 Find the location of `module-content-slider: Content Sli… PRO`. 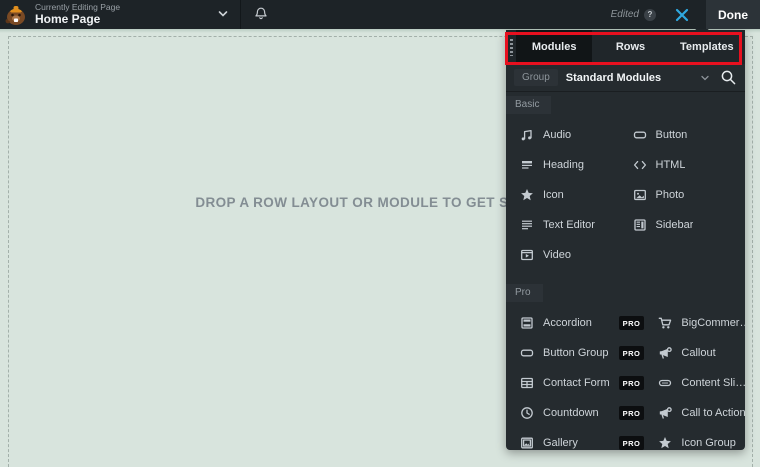

module-content-slider: Content Sli… PRO is located at coordinates (699, 383).